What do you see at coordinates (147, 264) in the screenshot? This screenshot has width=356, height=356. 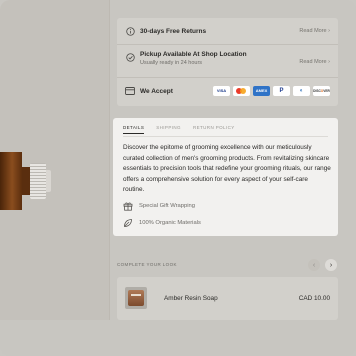 I see `complete-look-heading: COMPLETE YOUR LOOK` at bounding box center [147, 264].